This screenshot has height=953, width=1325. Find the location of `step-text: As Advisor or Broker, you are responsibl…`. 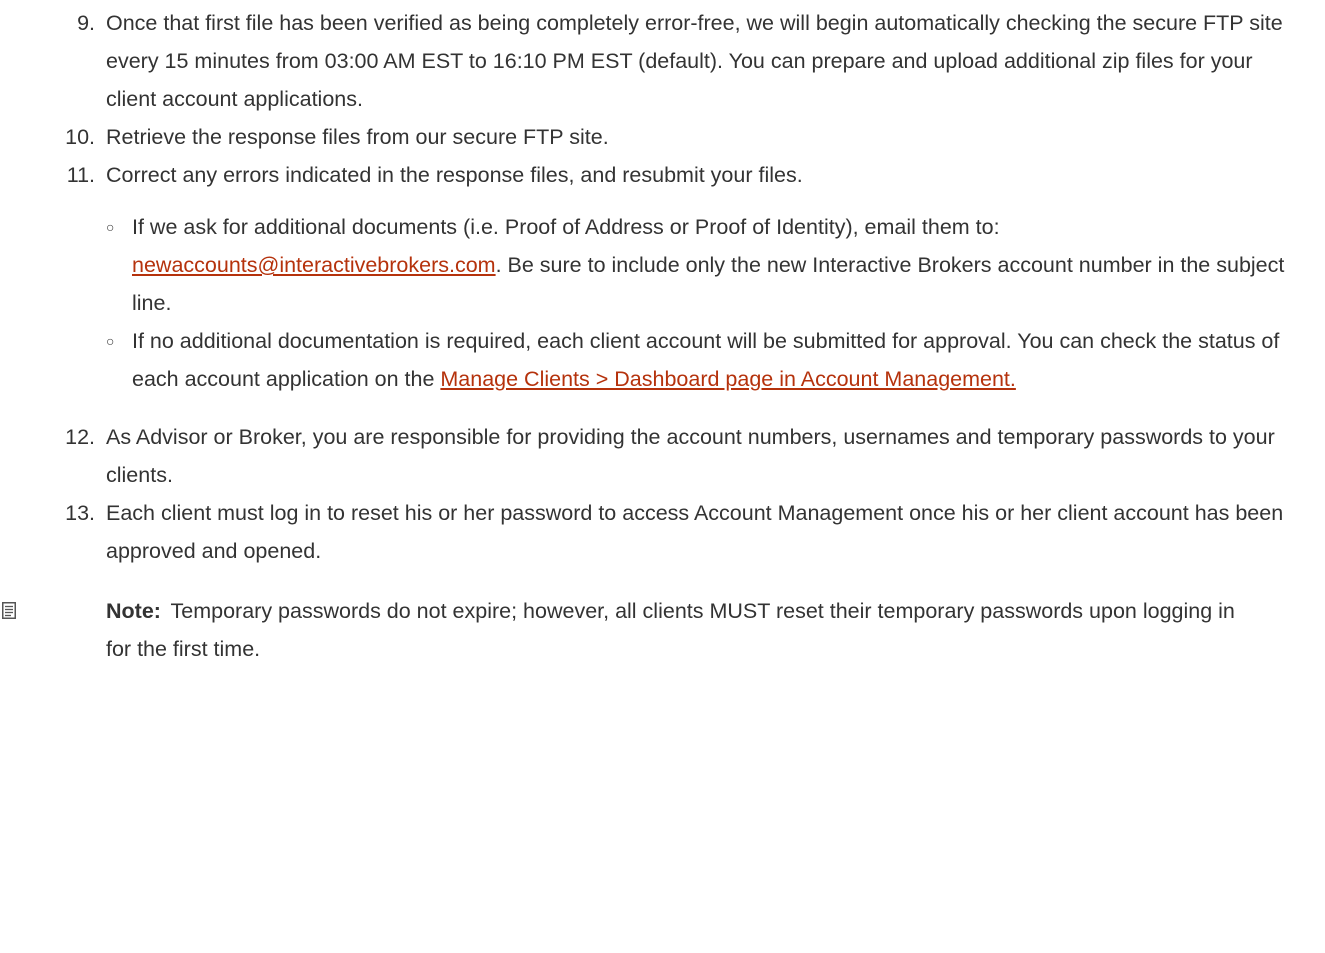

step-text: As Advisor or Broker, you are responsibl… is located at coordinates (690, 456).